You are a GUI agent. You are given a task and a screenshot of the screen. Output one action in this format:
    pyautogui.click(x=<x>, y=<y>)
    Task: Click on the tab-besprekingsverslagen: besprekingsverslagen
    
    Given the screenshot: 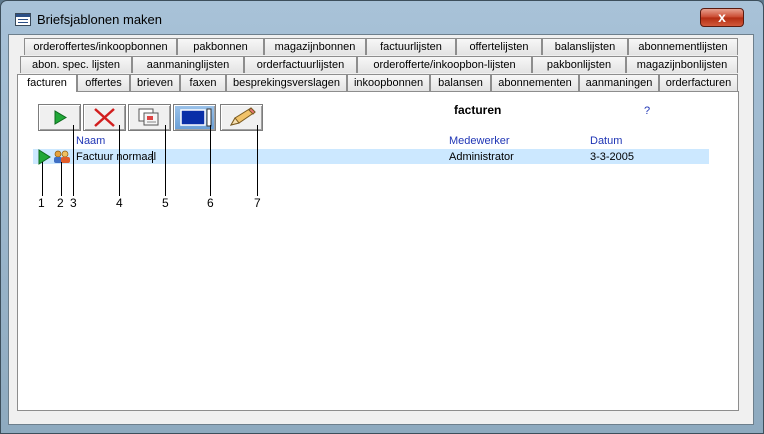 What is the action you would take?
    pyautogui.click(x=286, y=82)
    